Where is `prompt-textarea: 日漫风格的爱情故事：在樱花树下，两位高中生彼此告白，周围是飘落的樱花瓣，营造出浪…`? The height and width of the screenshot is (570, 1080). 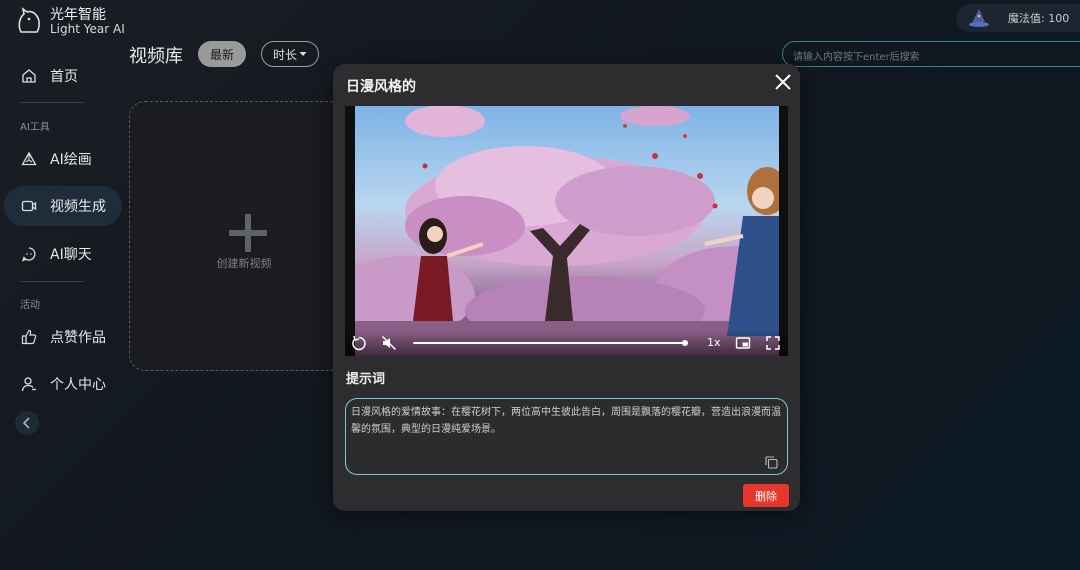
prompt-textarea: 日漫风格的爱情故事：在樱花树下，两位高中生彼此告白，周围是飘落的樱花瓣，营造出浪… is located at coordinates (566, 436).